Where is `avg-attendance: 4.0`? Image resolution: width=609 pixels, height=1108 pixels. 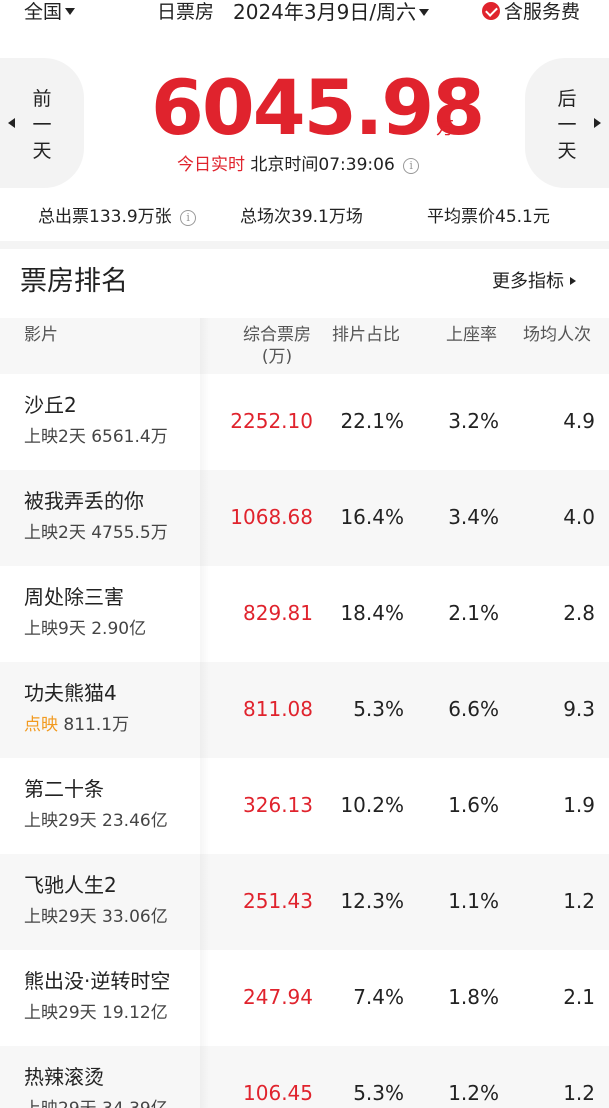 avg-attendance: 4.0 is located at coordinates (579, 517).